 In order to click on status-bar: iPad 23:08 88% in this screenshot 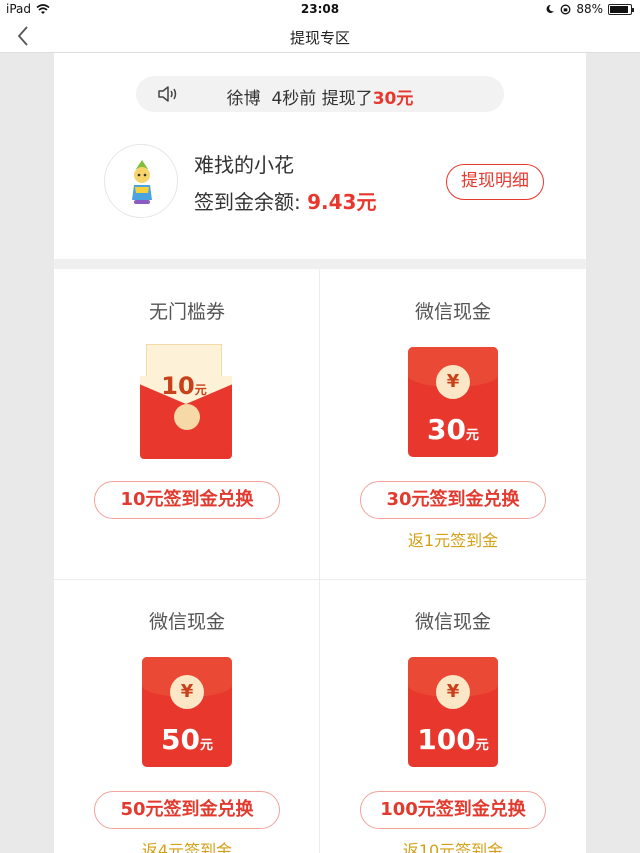, I will do `click(320, 10)`.